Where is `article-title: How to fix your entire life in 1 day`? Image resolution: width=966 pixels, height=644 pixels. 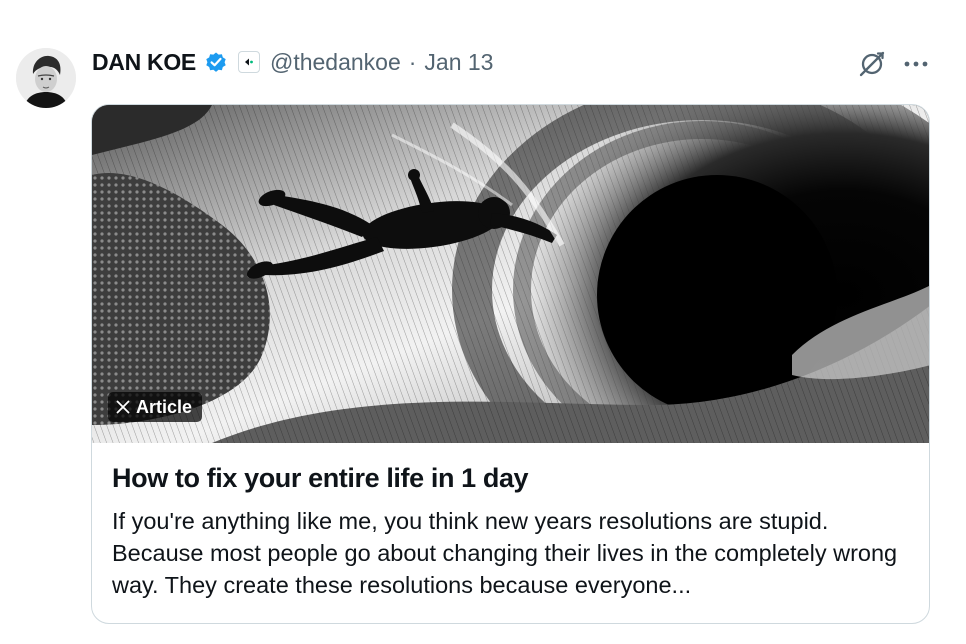
article-title: How to fix your entire life in 1 day is located at coordinates (510, 478).